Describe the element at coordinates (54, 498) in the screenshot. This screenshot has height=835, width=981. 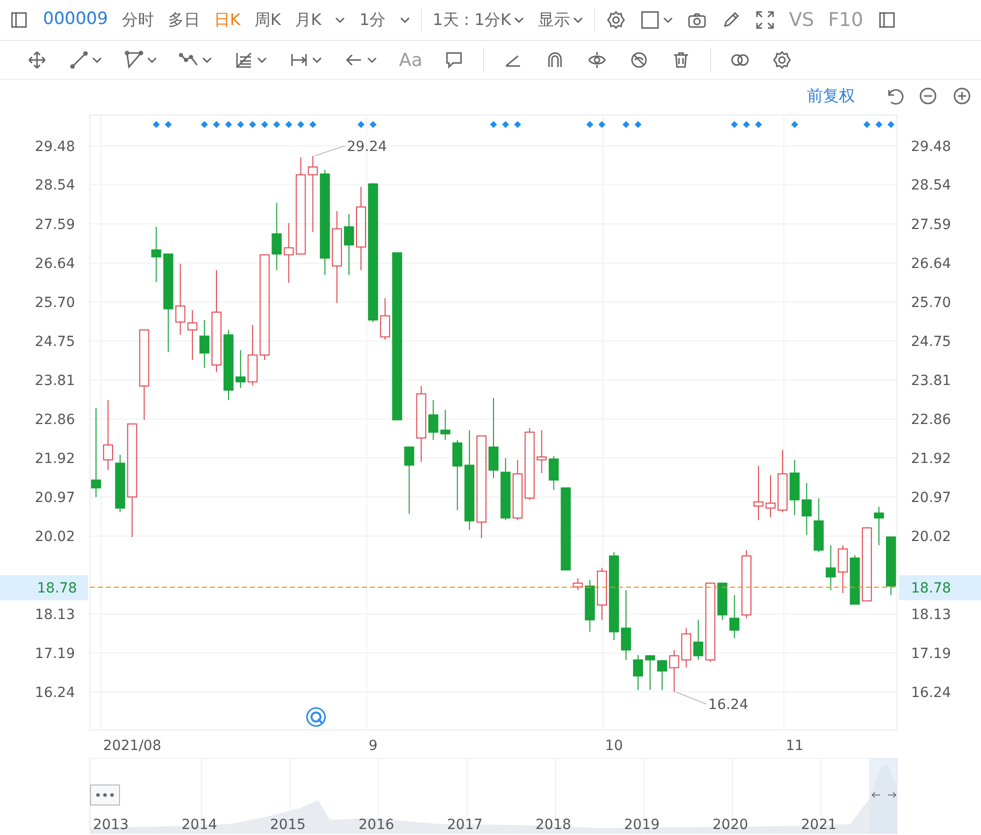
I see `axis-label: 20.97` at that location.